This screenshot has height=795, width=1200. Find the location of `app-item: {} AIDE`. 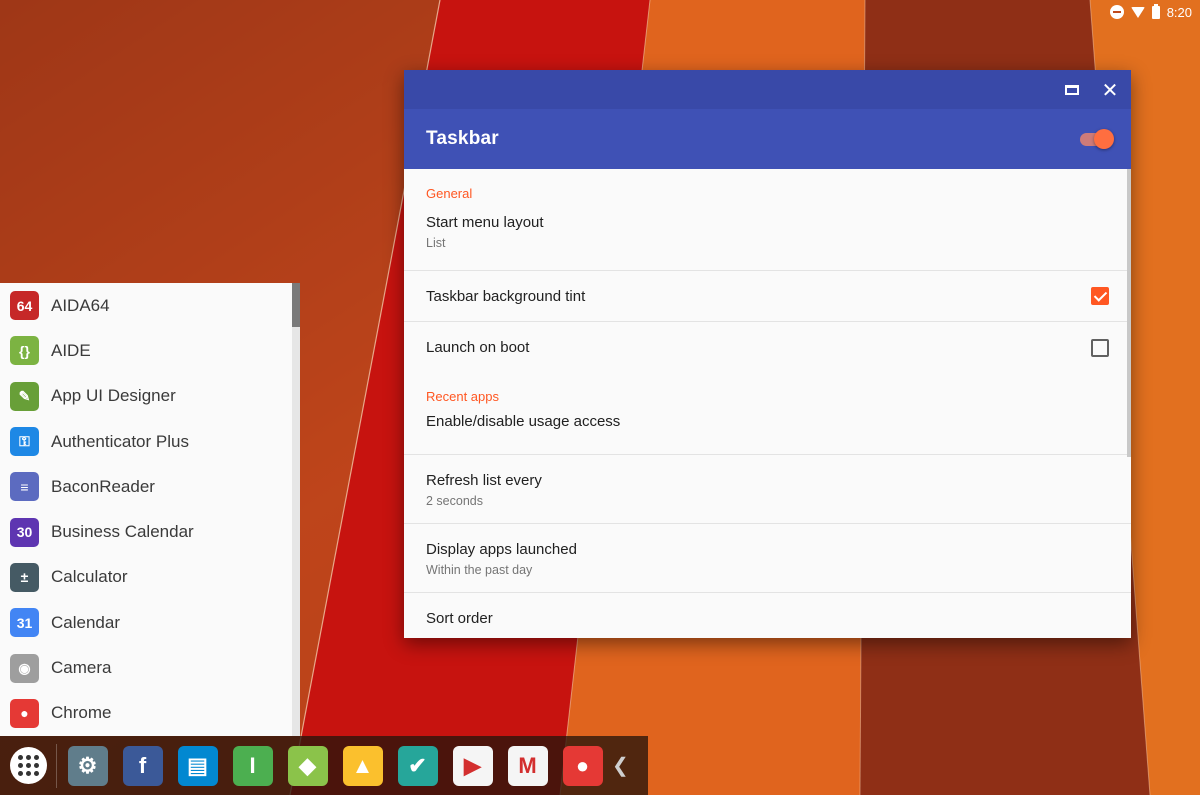

app-item: {} AIDE is located at coordinates (150, 350).